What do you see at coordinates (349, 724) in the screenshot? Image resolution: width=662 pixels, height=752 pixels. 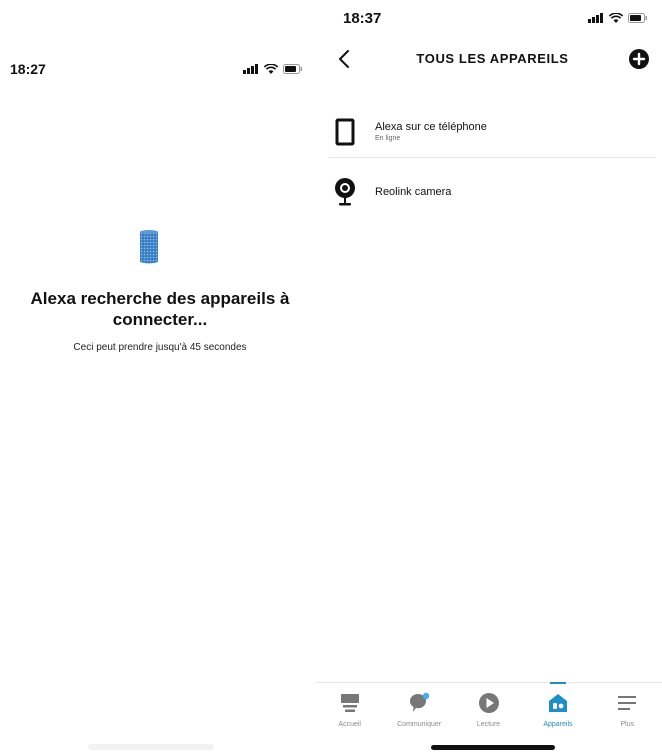 I see `tab-label: Accueil` at bounding box center [349, 724].